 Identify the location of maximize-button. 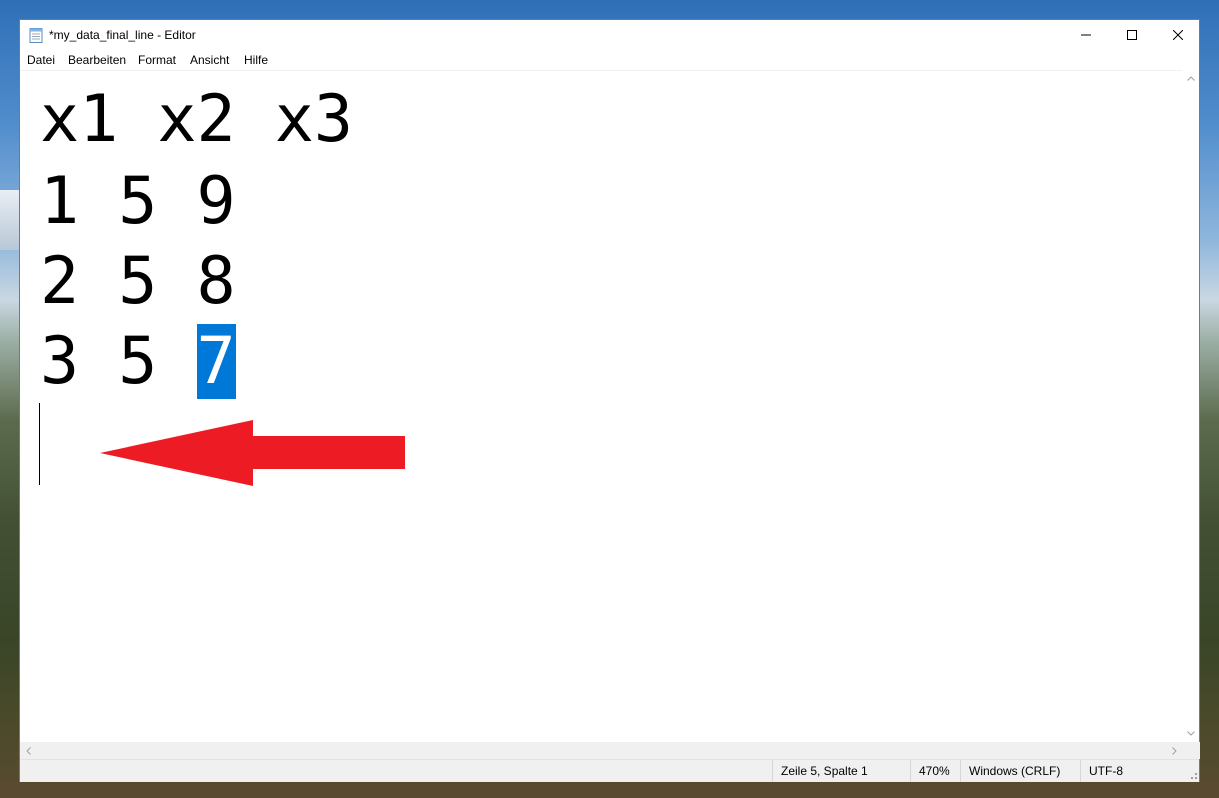
(1132, 34).